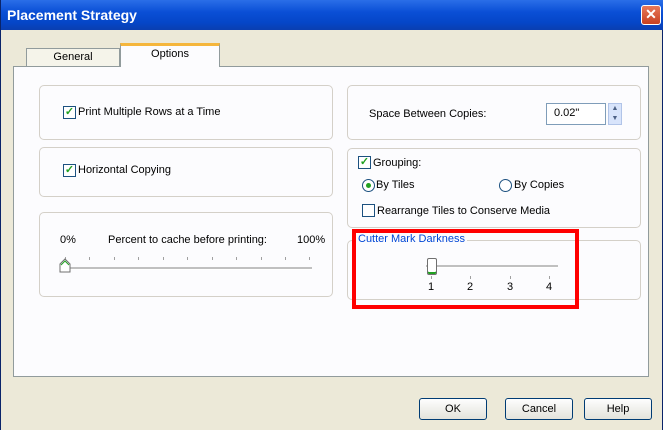  Describe the element at coordinates (539, 409) in the screenshot. I see `cancel-button: Cancel` at that location.